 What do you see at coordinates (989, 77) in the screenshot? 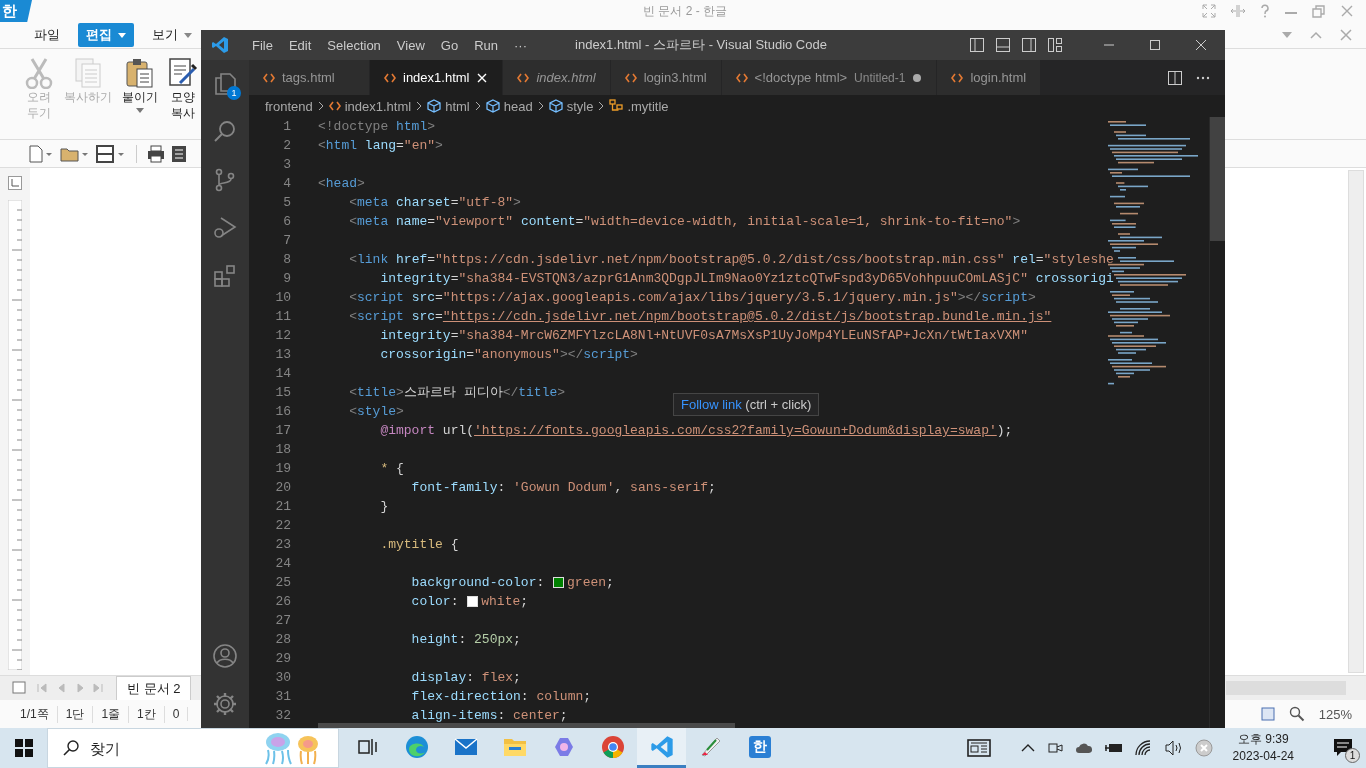
I see `editor-tab: login.html` at bounding box center [989, 77].